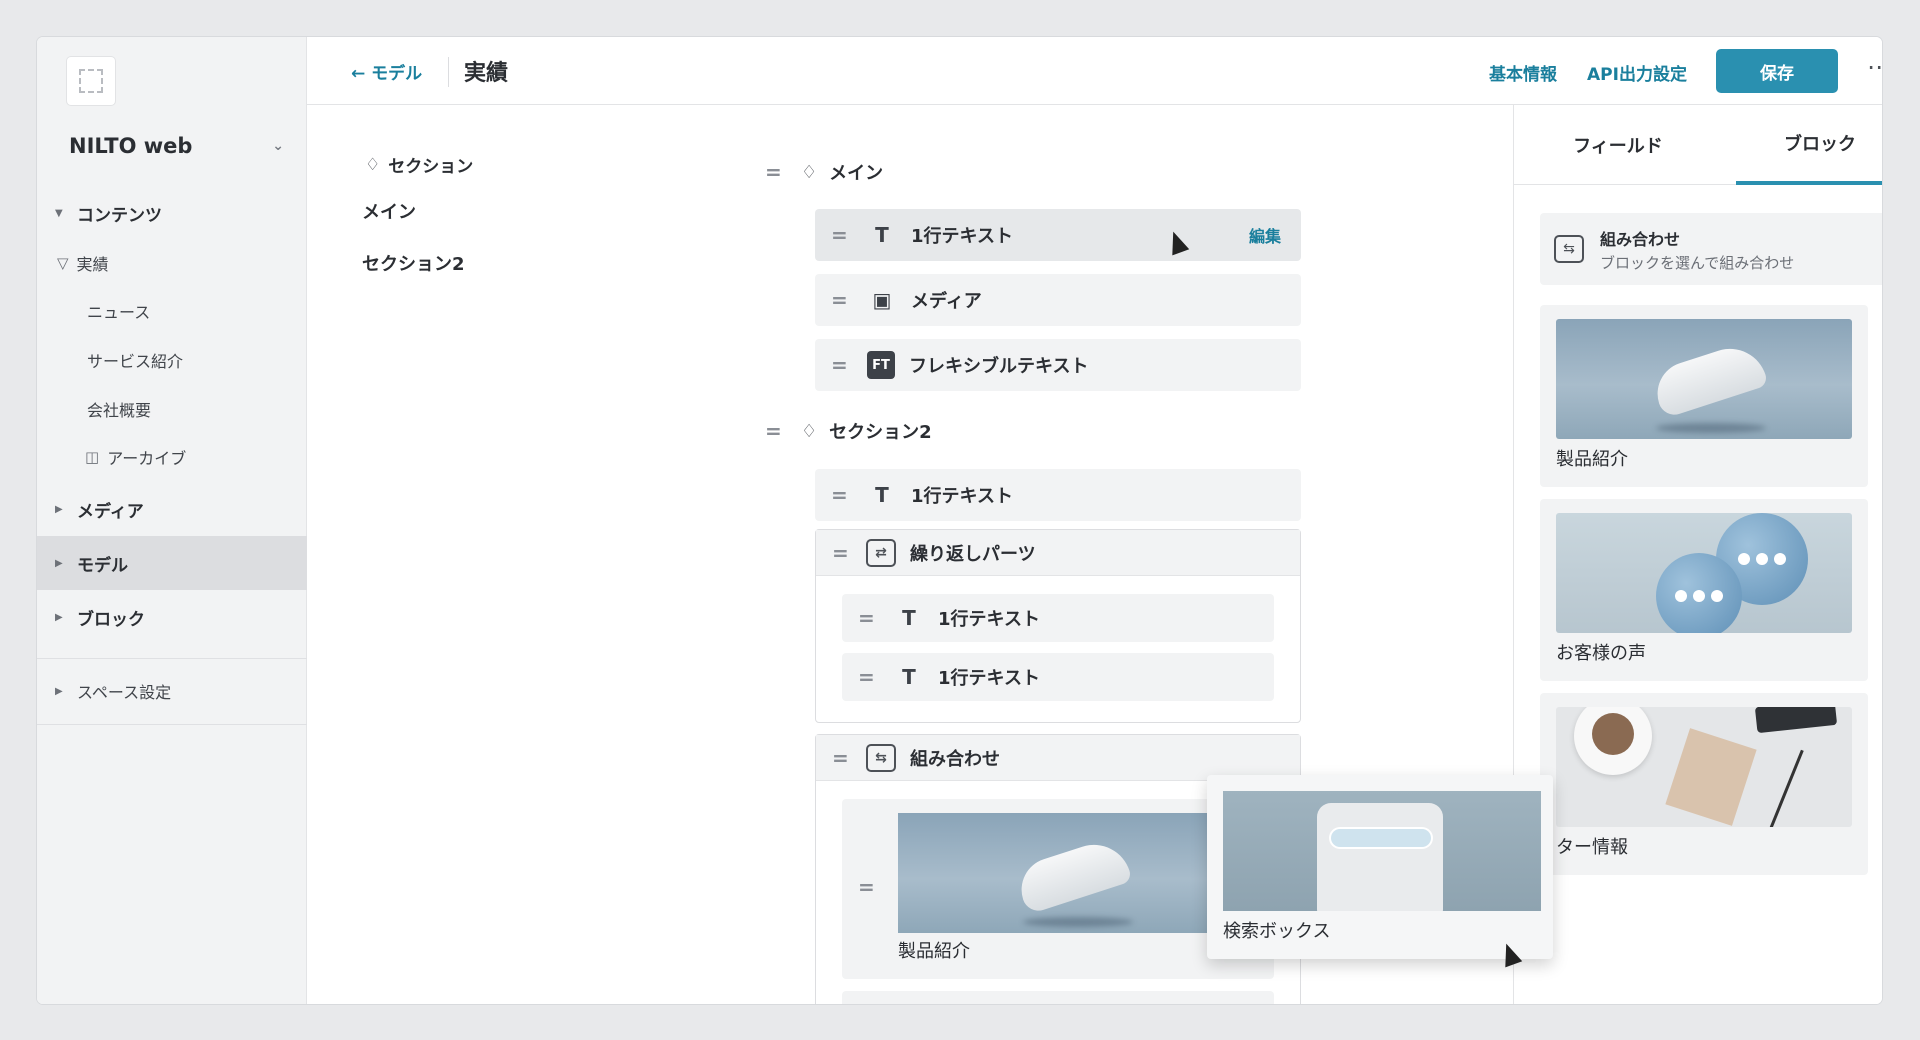  I want to click on space-name: NILTO web, so click(131, 146).